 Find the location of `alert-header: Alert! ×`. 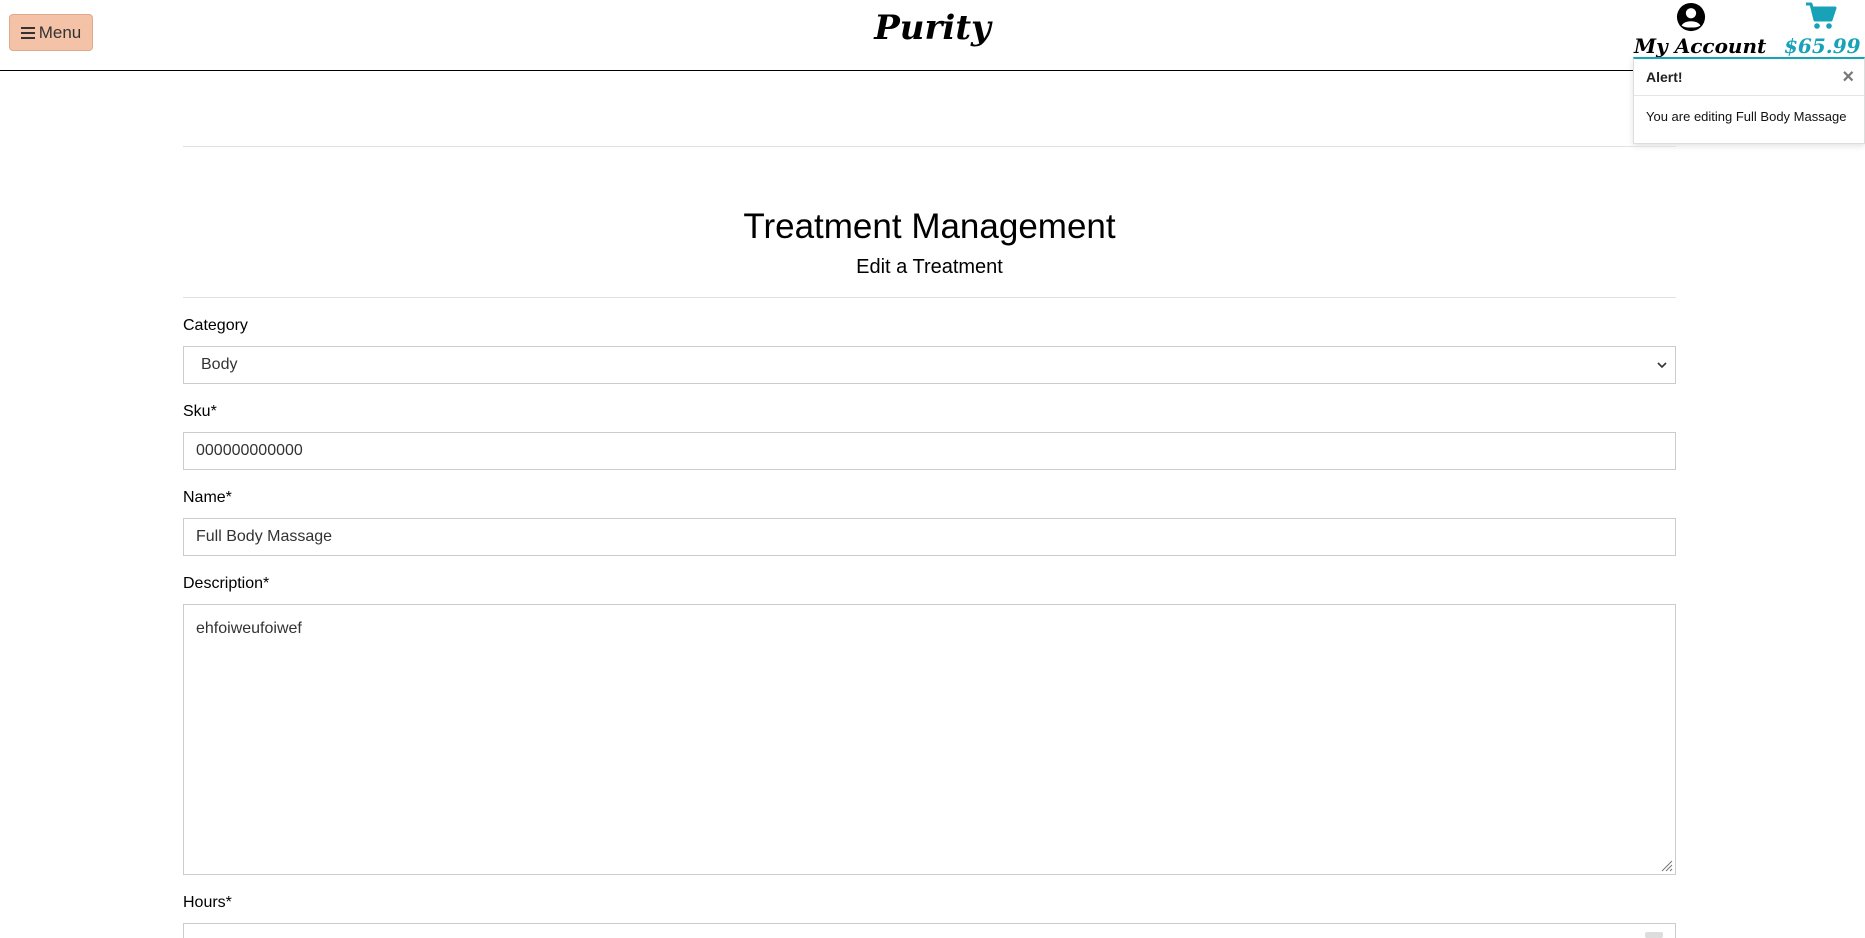

alert-header: Alert! × is located at coordinates (1749, 77).